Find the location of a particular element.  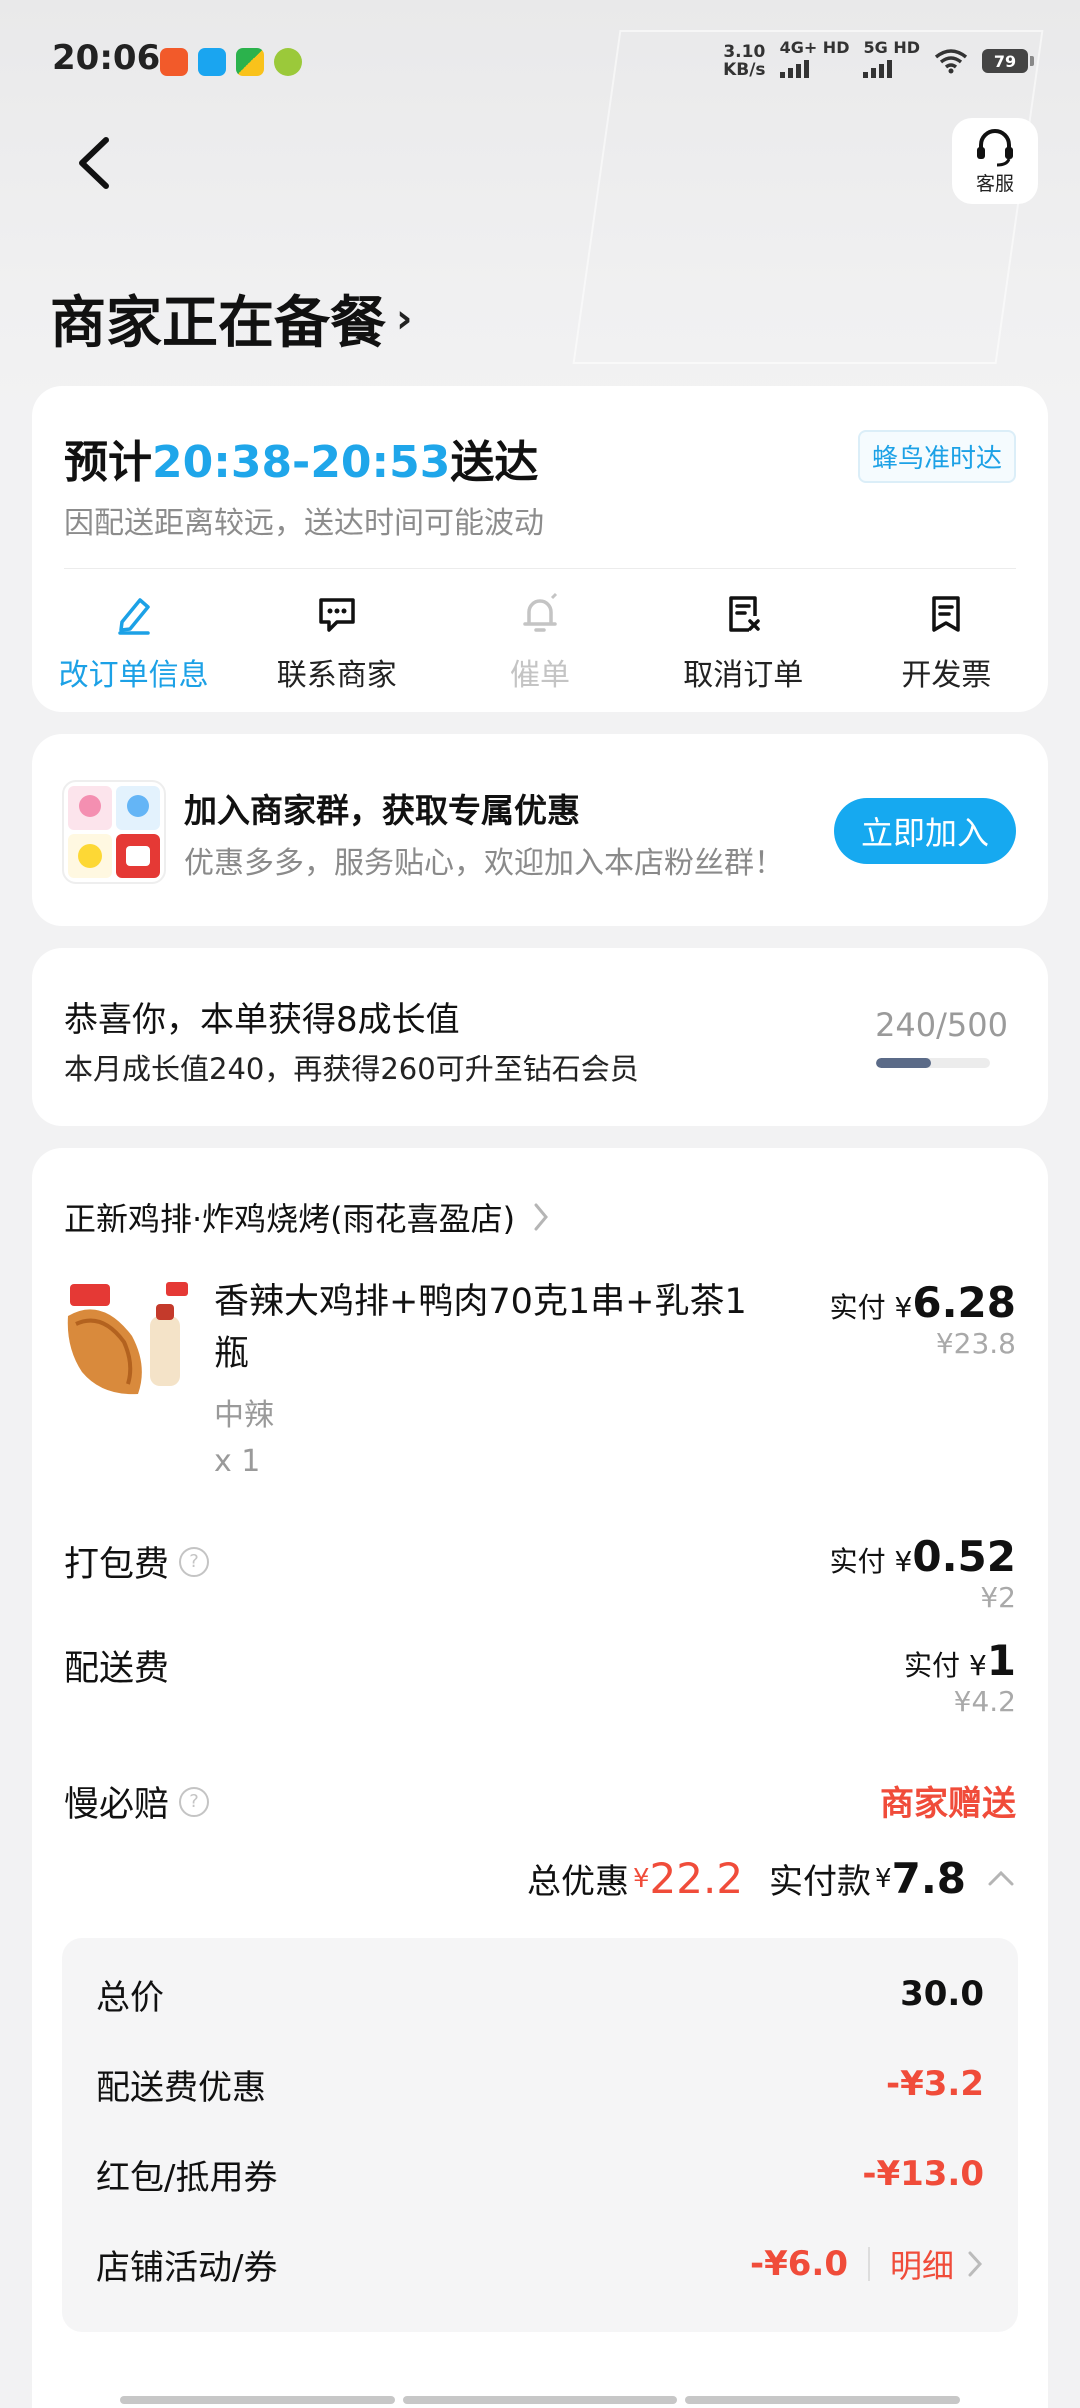

packing-fee-price: 实付 ¥0.52 ¥2 is located at coordinates (923, 1573).